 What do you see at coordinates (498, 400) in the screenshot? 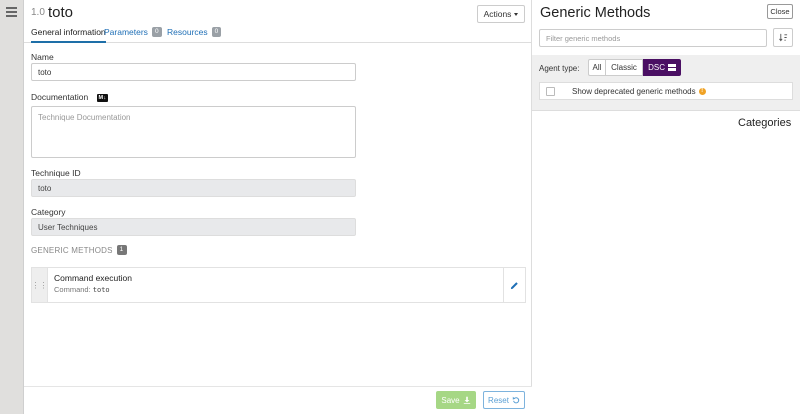
I see `reset-label: Reset` at bounding box center [498, 400].